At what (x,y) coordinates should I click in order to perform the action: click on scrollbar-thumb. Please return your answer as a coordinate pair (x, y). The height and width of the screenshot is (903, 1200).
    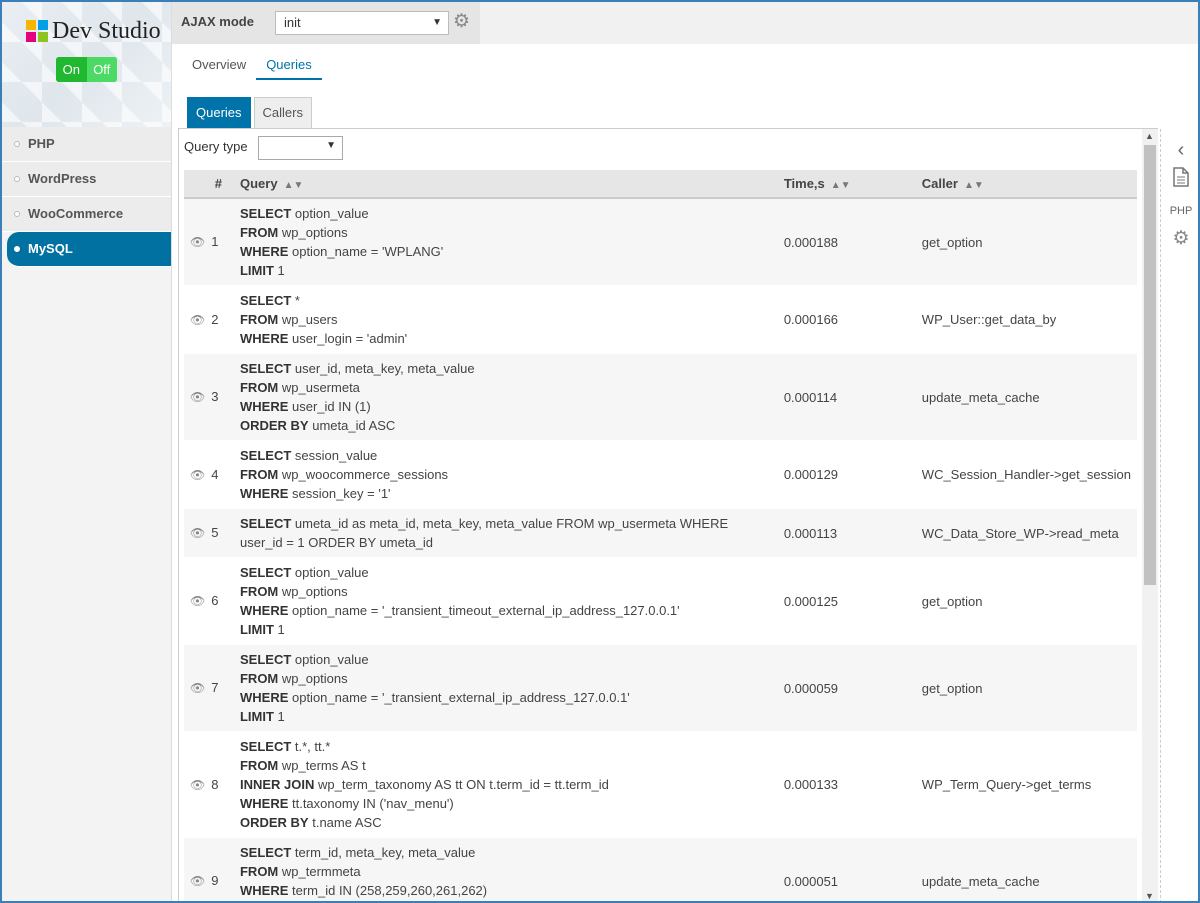
    Looking at the image, I should click on (1150, 365).